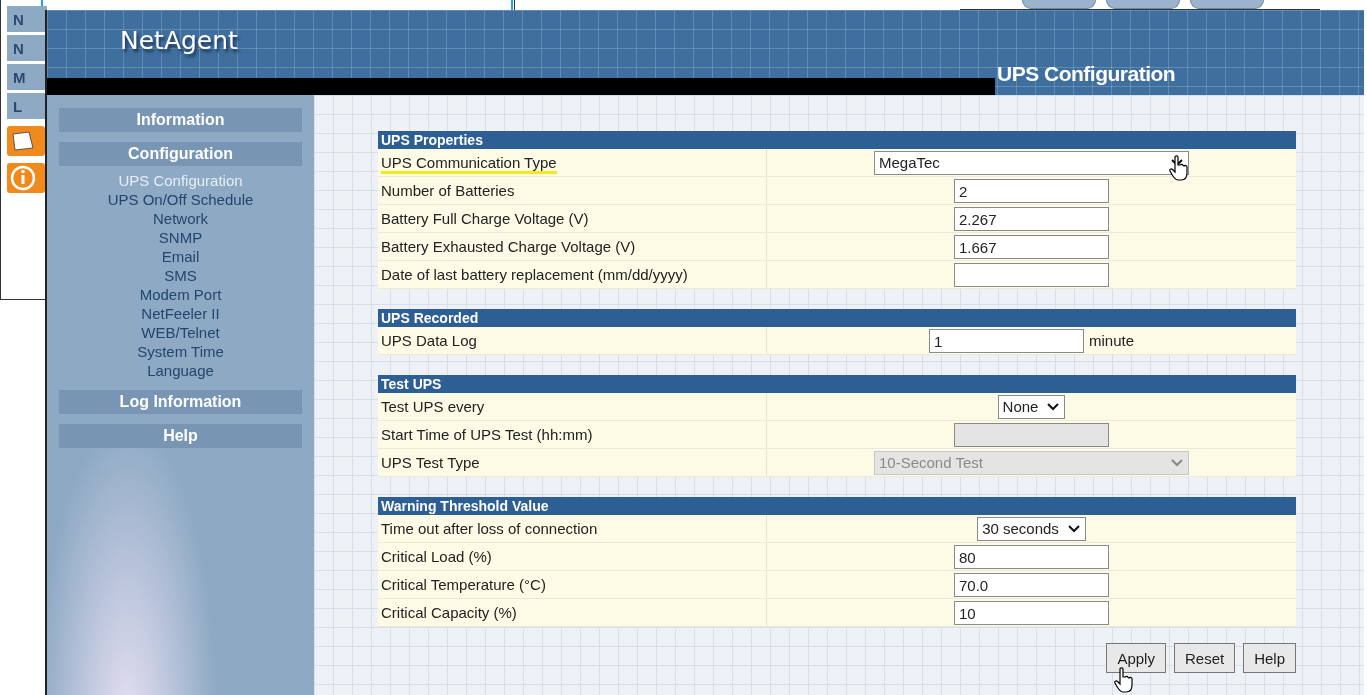 This screenshot has height=695, width=1367. Describe the element at coordinates (534, 275) in the screenshot. I see `field-label: Date of last battery replacement (mm/dd/yyyy)` at that location.